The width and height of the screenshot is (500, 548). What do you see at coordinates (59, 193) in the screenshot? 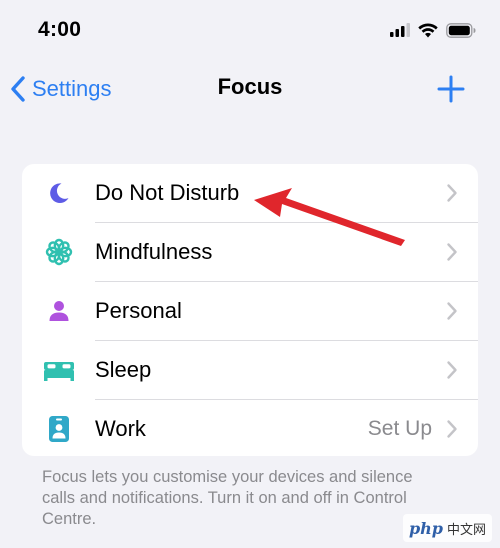
I see `moon-icon` at bounding box center [59, 193].